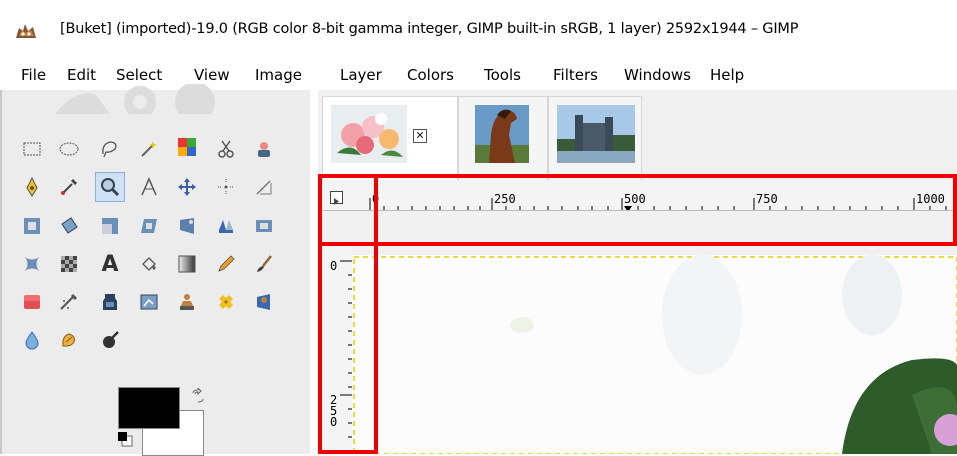  I want to click on blend-icon, so click(187, 264).